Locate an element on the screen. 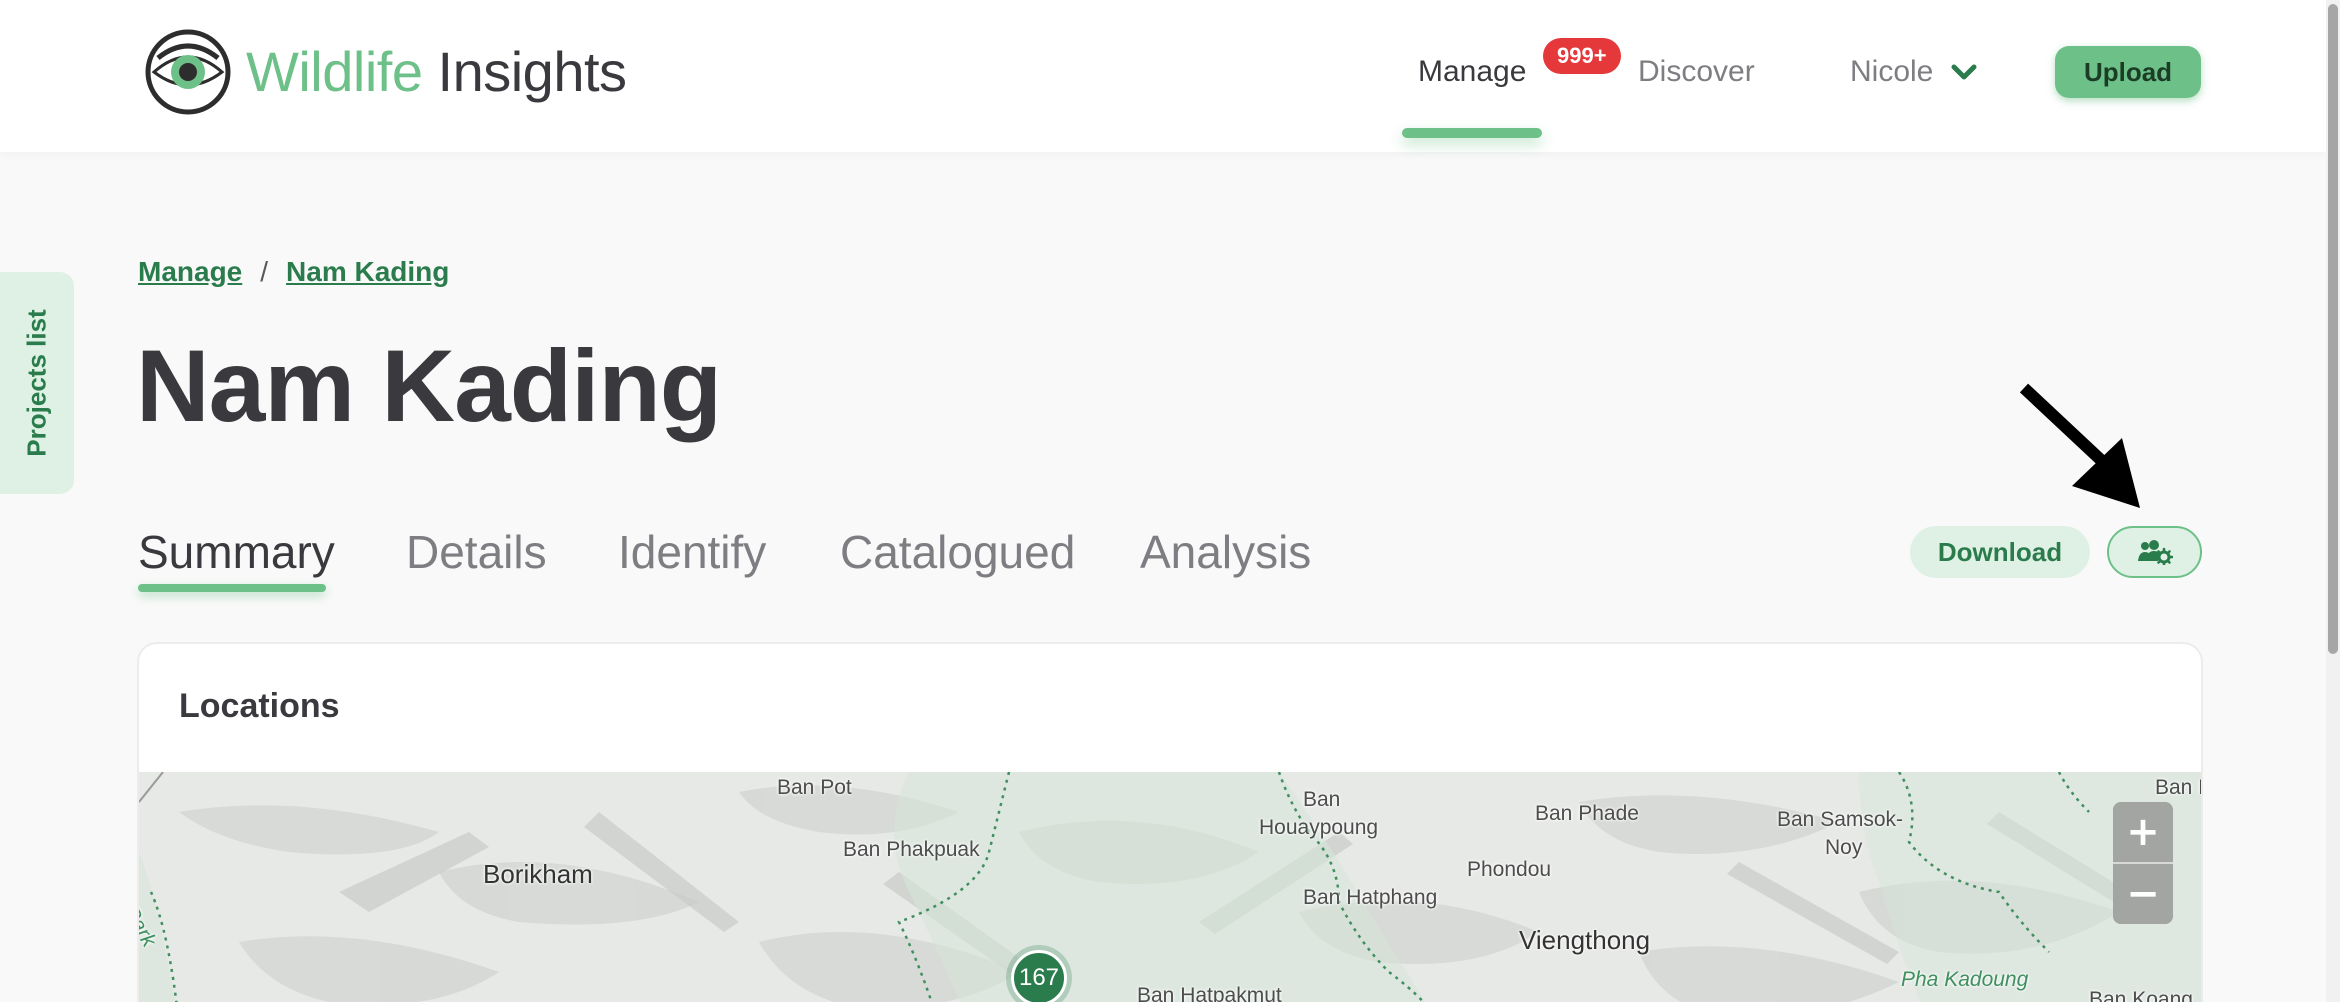 This screenshot has width=2340, height=1002. user-name: Nicole is located at coordinates (1892, 71).